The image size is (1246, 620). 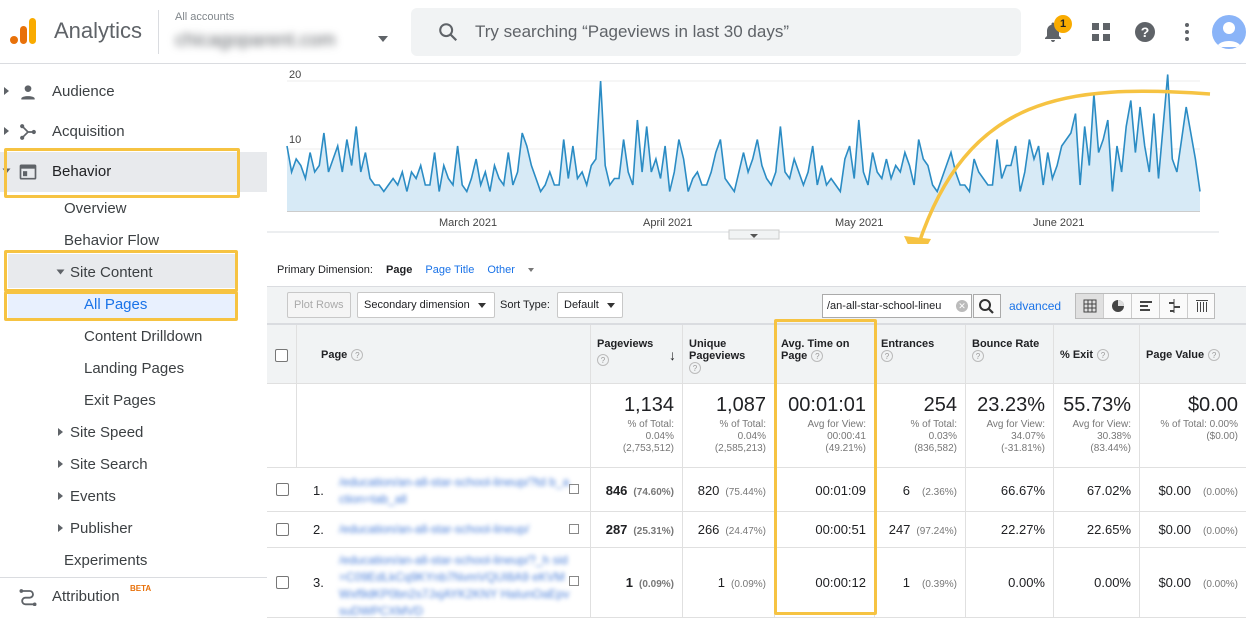 What do you see at coordinates (281, 355) in the screenshot?
I see `select-all-checkbox` at bounding box center [281, 355].